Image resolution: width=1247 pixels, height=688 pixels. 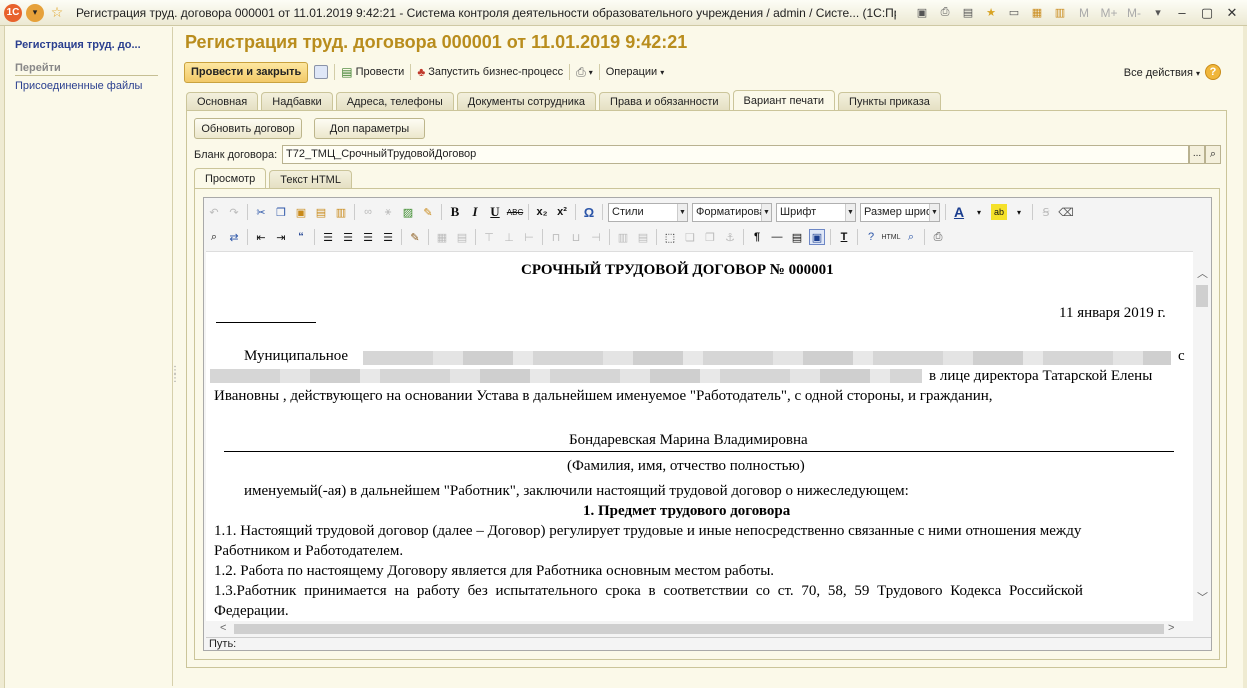 What do you see at coordinates (341, 212) in the screenshot?
I see `paste-word-icon: ▥` at bounding box center [341, 212].